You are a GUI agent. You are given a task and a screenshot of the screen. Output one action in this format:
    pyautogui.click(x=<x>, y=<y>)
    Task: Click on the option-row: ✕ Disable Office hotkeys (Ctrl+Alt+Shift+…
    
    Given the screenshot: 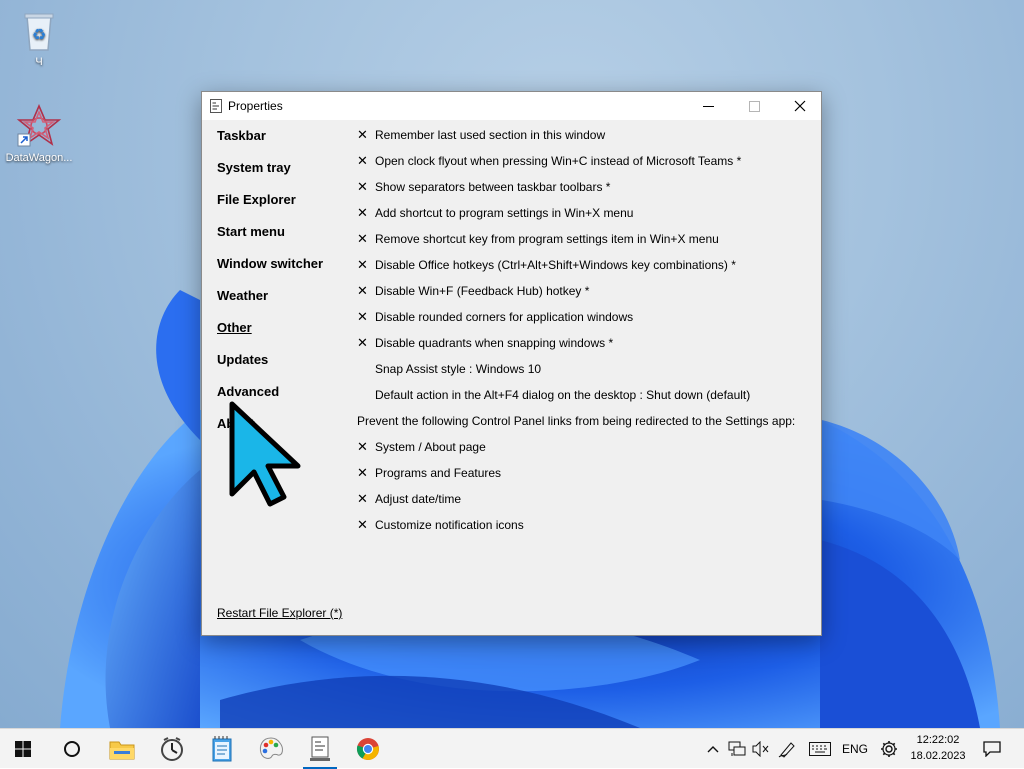 What is the action you would take?
    pyautogui.click(x=546, y=265)
    